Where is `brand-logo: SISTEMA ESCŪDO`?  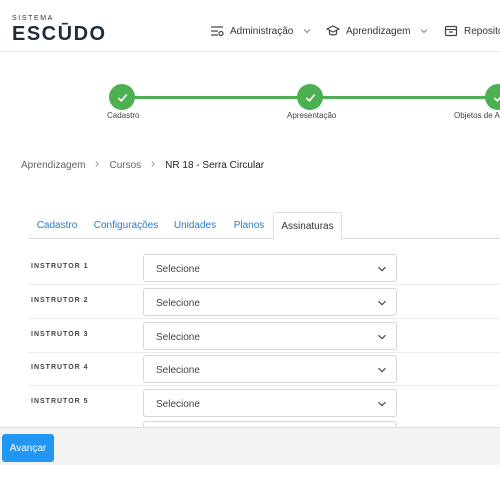 brand-logo: SISTEMA ESCŪDO is located at coordinates (58, 30).